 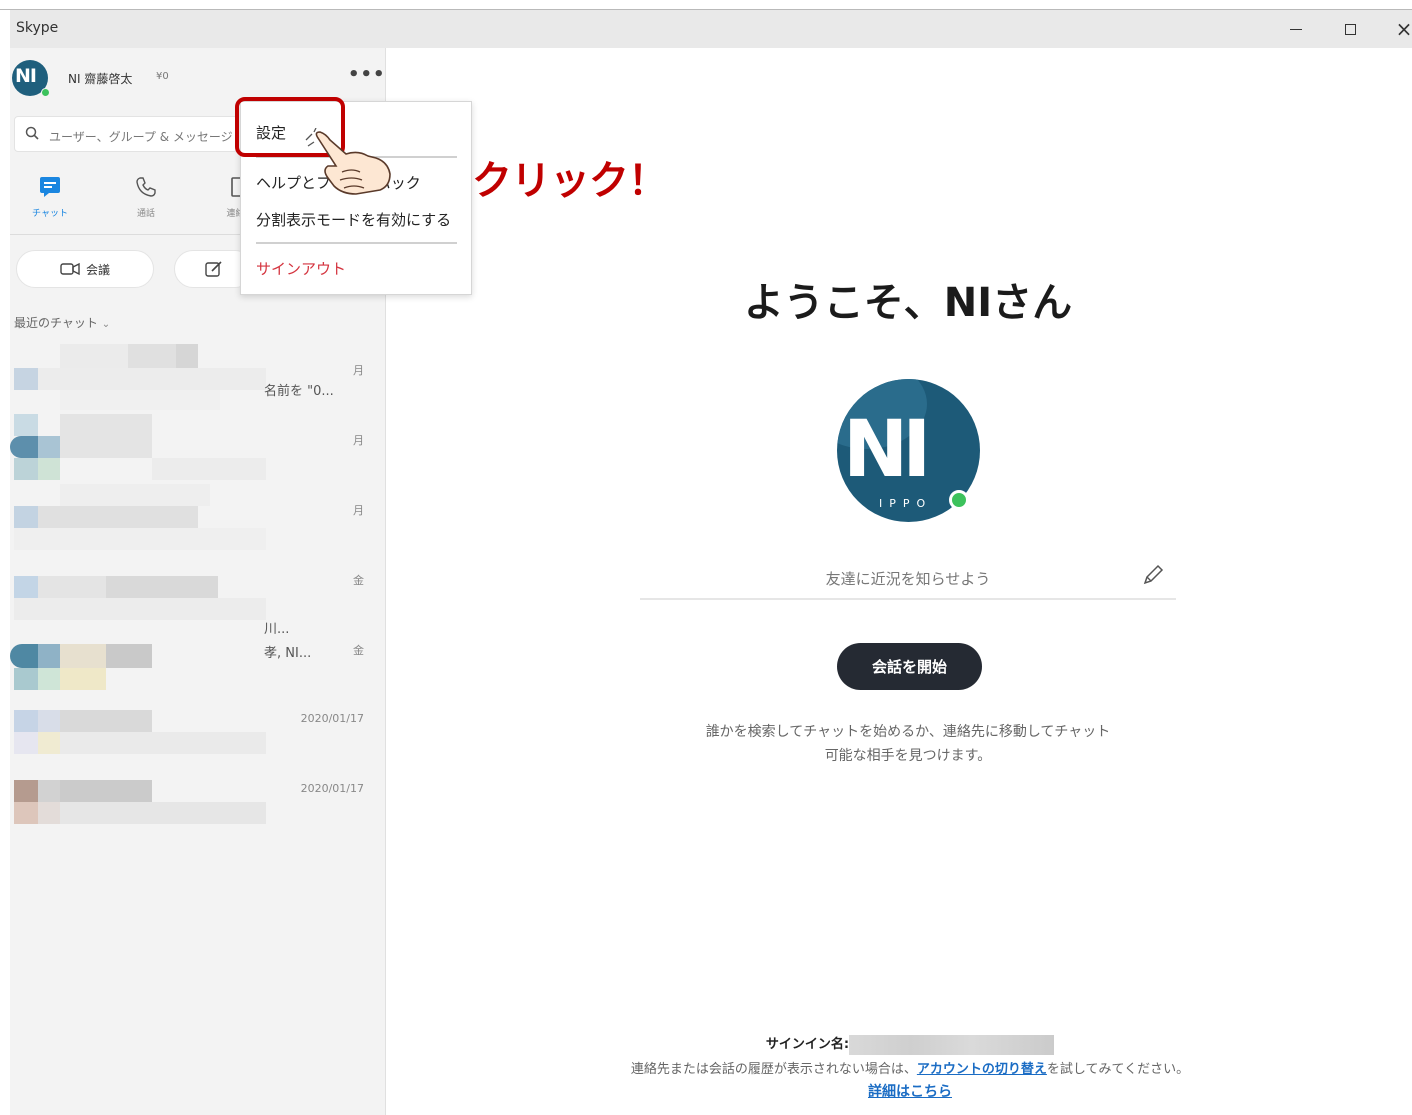 What do you see at coordinates (773, 1069) in the screenshot?
I see `footer-pre-text: 連絡先または会話の履歴が表示されない場合は、` at bounding box center [773, 1069].